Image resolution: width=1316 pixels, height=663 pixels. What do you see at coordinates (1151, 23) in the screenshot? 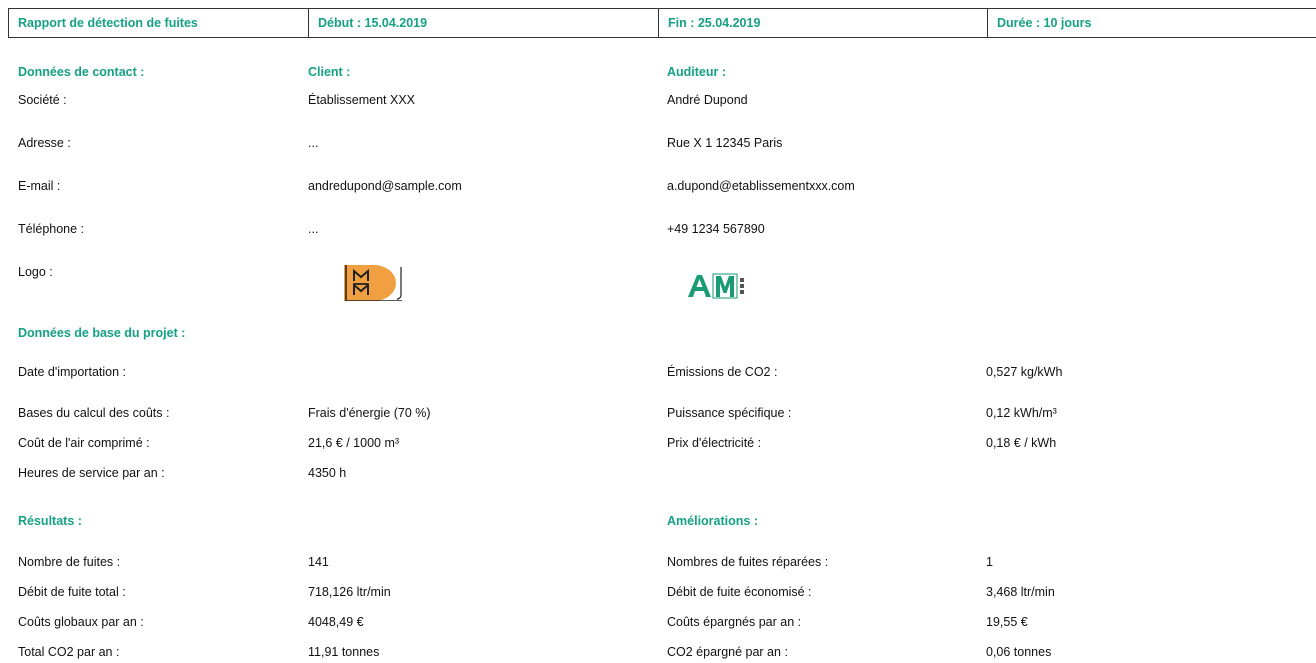
I see `duration: Durée : 10 jours` at bounding box center [1151, 23].